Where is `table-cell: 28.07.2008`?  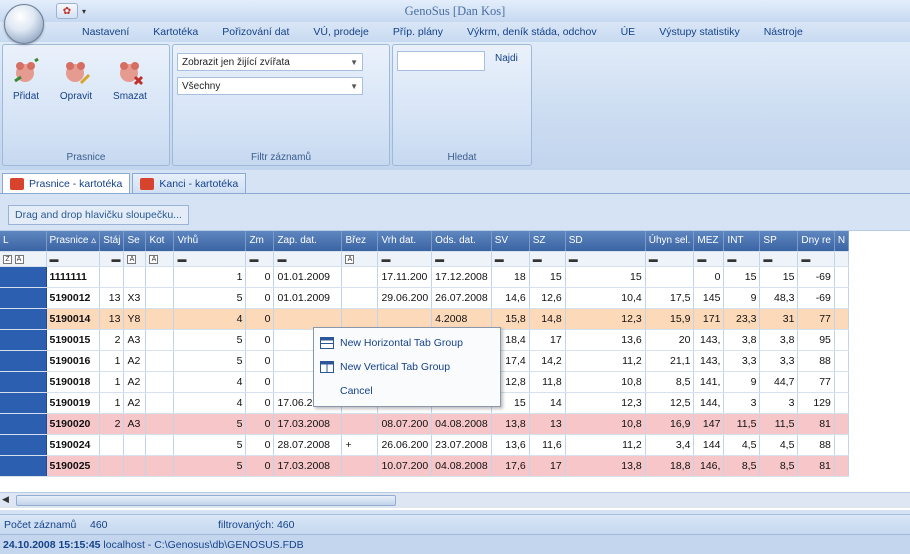
table-cell: 28.07.2008 is located at coordinates (308, 445).